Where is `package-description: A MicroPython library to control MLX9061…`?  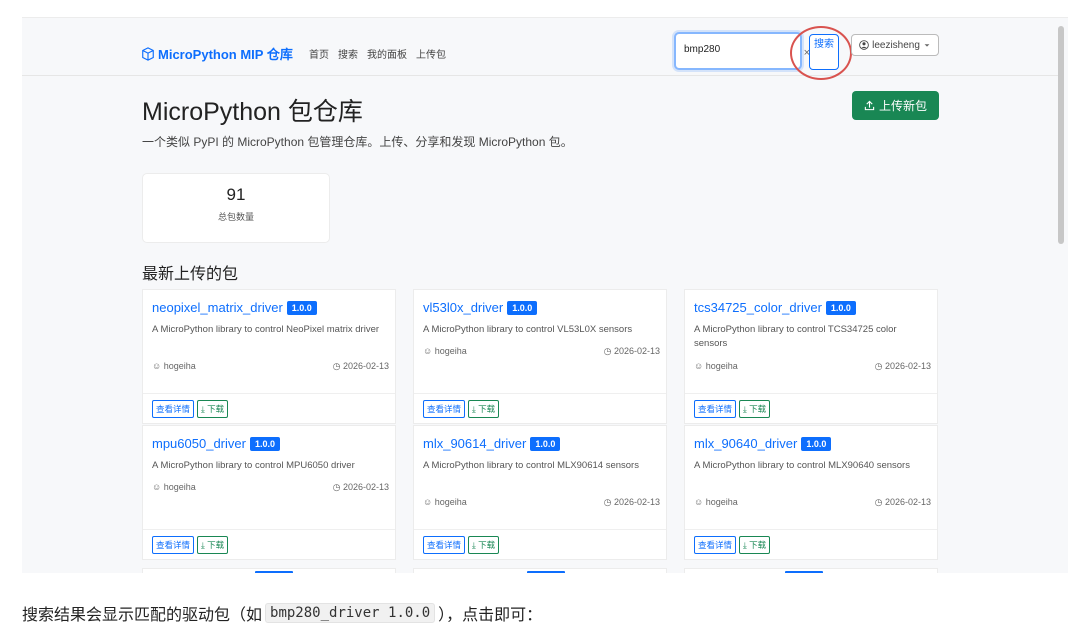
package-description: A MicroPython library to control MLX9061… is located at coordinates (531, 465).